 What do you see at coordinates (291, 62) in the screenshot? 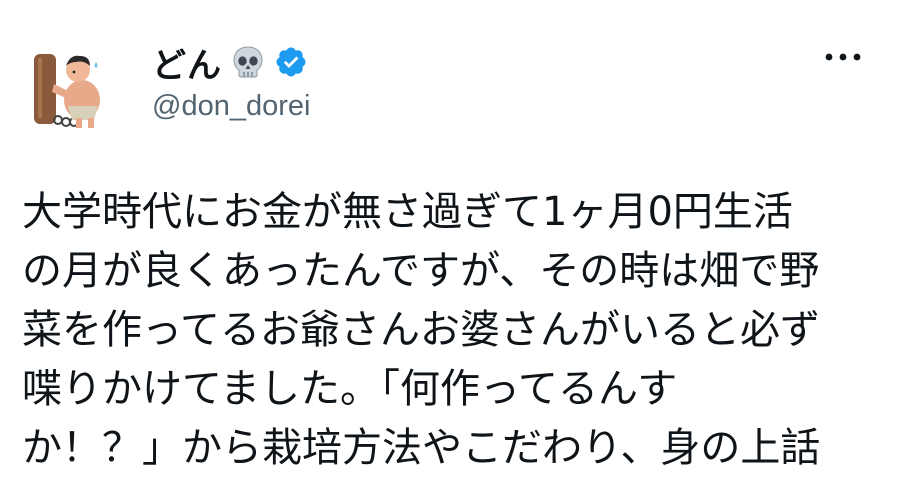
I see `verified-badge-icon` at bounding box center [291, 62].